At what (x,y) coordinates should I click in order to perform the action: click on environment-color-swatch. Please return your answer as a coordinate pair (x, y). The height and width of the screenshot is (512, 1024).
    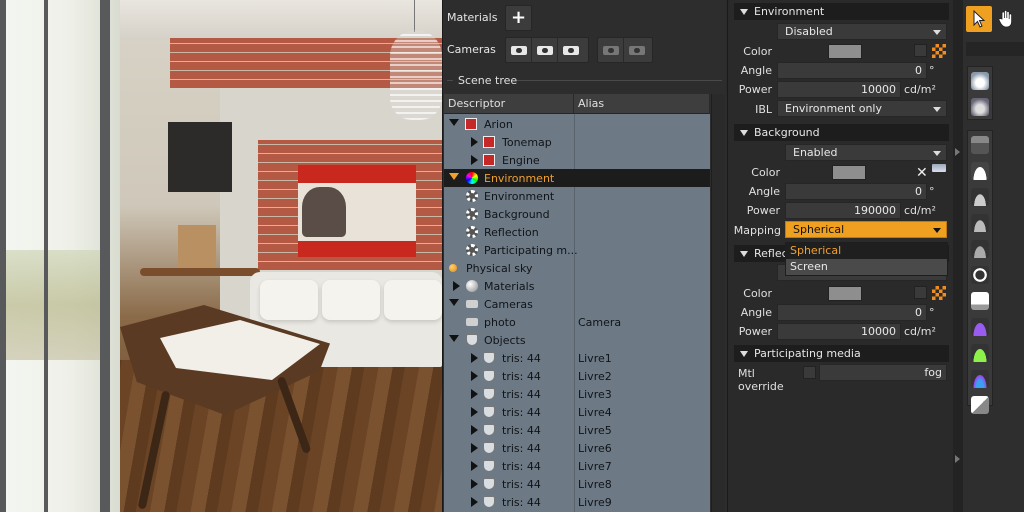
    Looking at the image, I should click on (845, 51).